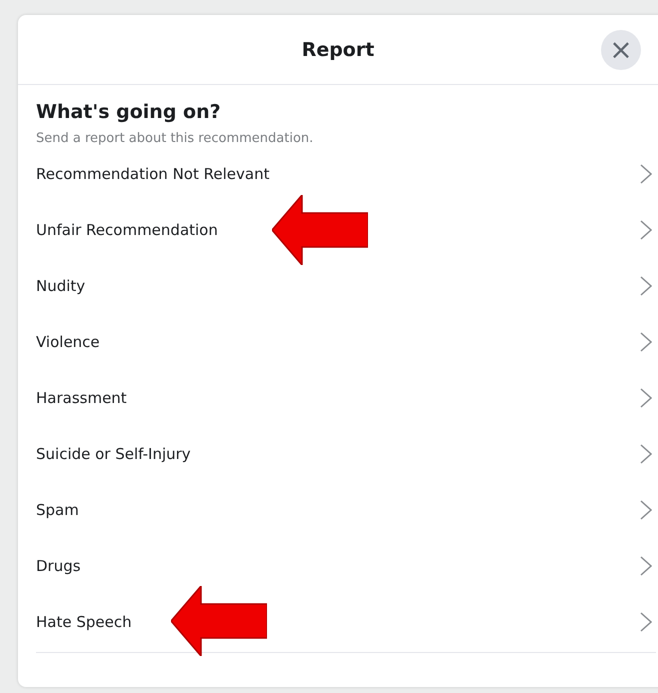 The height and width of the screenshot is (693, 658). Describe the element at coordinates (346, 622) in the screenshot. I see `report-option: Hate Speech` at that location.